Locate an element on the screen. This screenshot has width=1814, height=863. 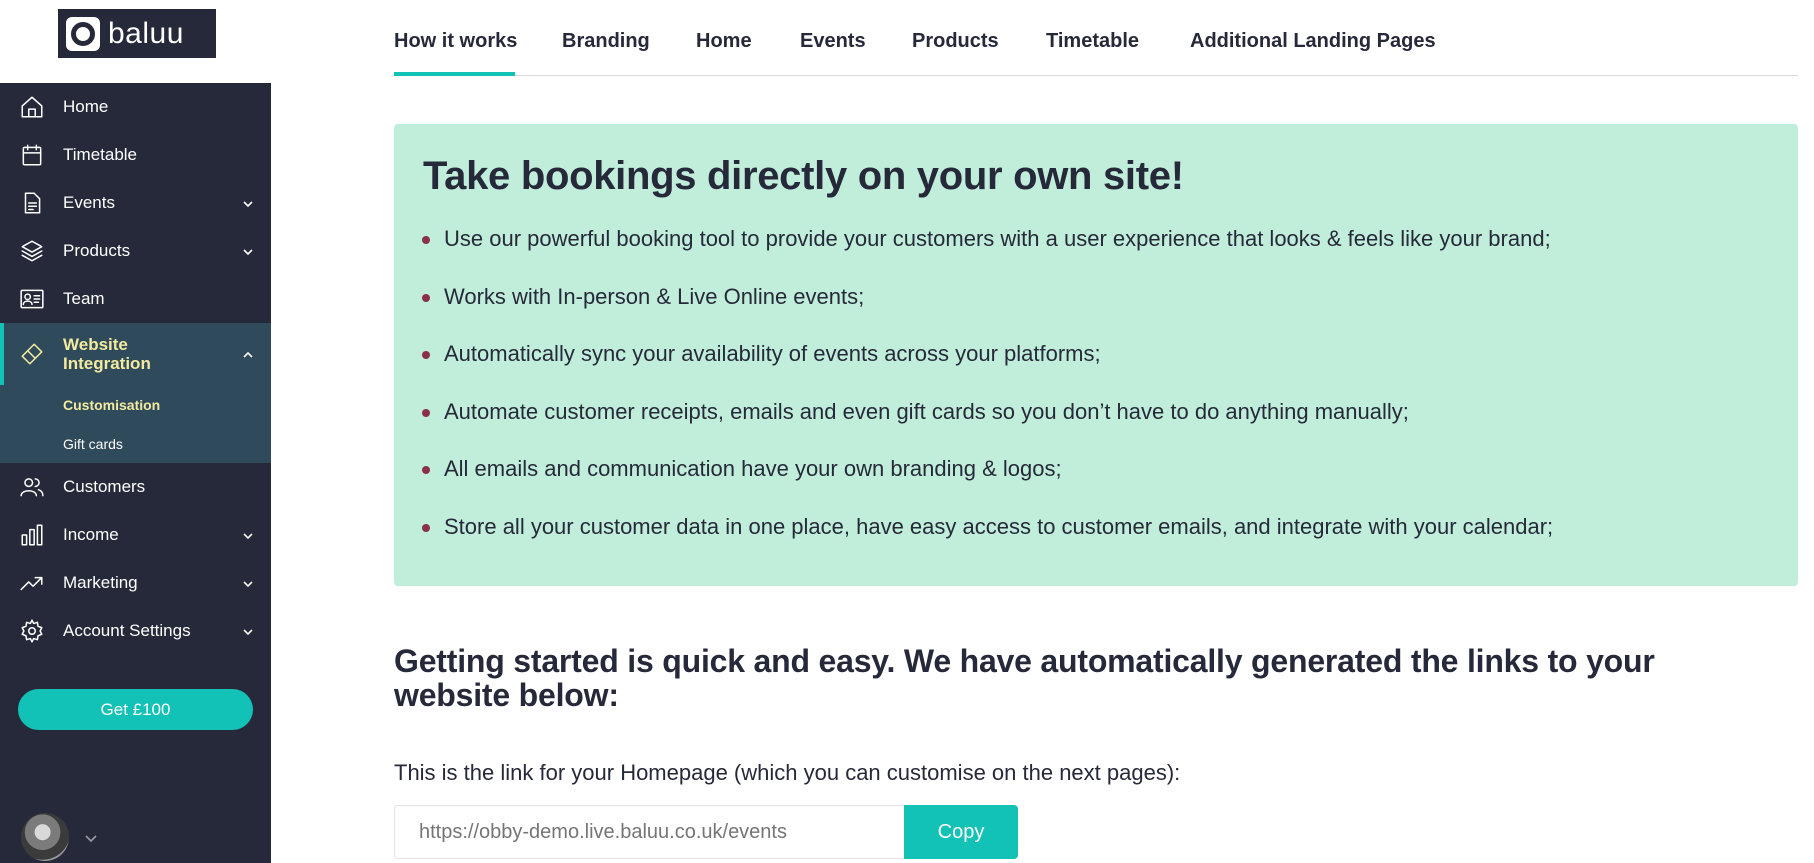
chevron-up-icon is located at coordinates (248, 354).